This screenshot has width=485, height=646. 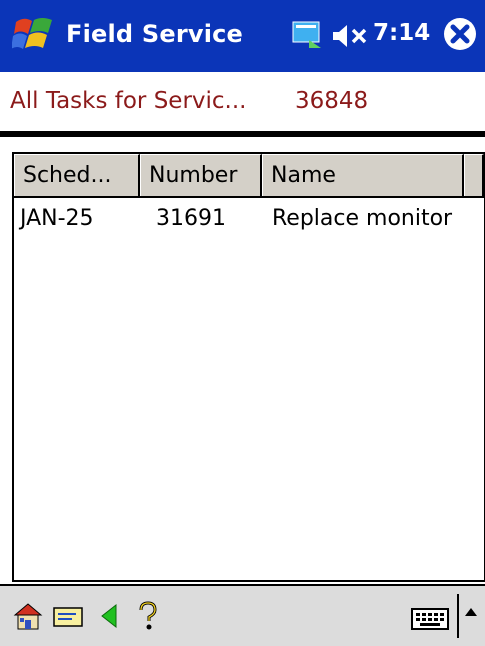 I want to click on title-bar: Field Service 7:14, so click(x=242, y=37).